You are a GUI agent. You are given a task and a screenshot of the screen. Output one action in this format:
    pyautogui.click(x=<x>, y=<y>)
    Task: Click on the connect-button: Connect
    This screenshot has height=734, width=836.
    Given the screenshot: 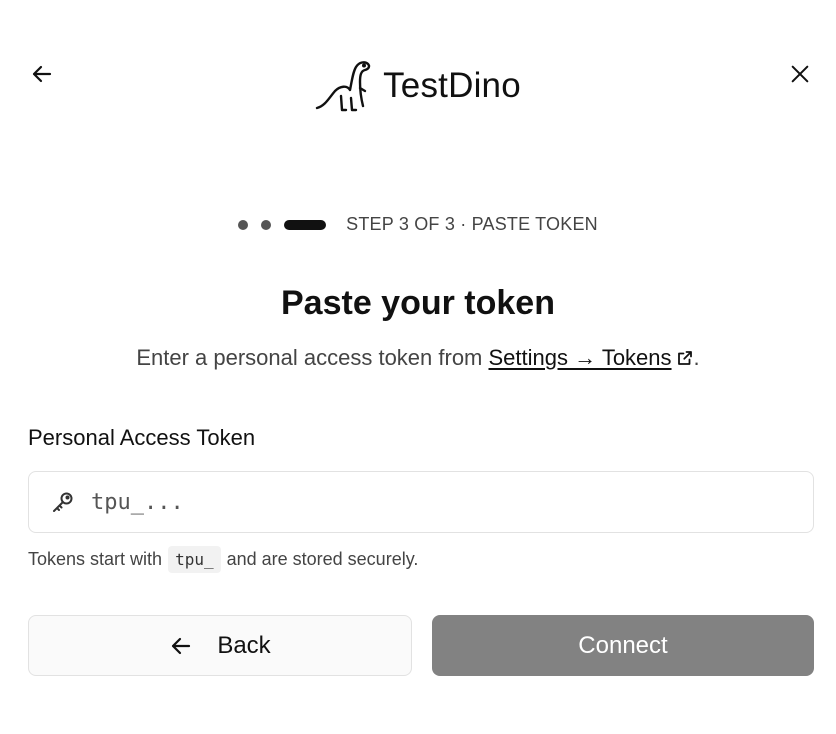 What is the action you would take?
    pyautogui.click(x=623, y=645)
    